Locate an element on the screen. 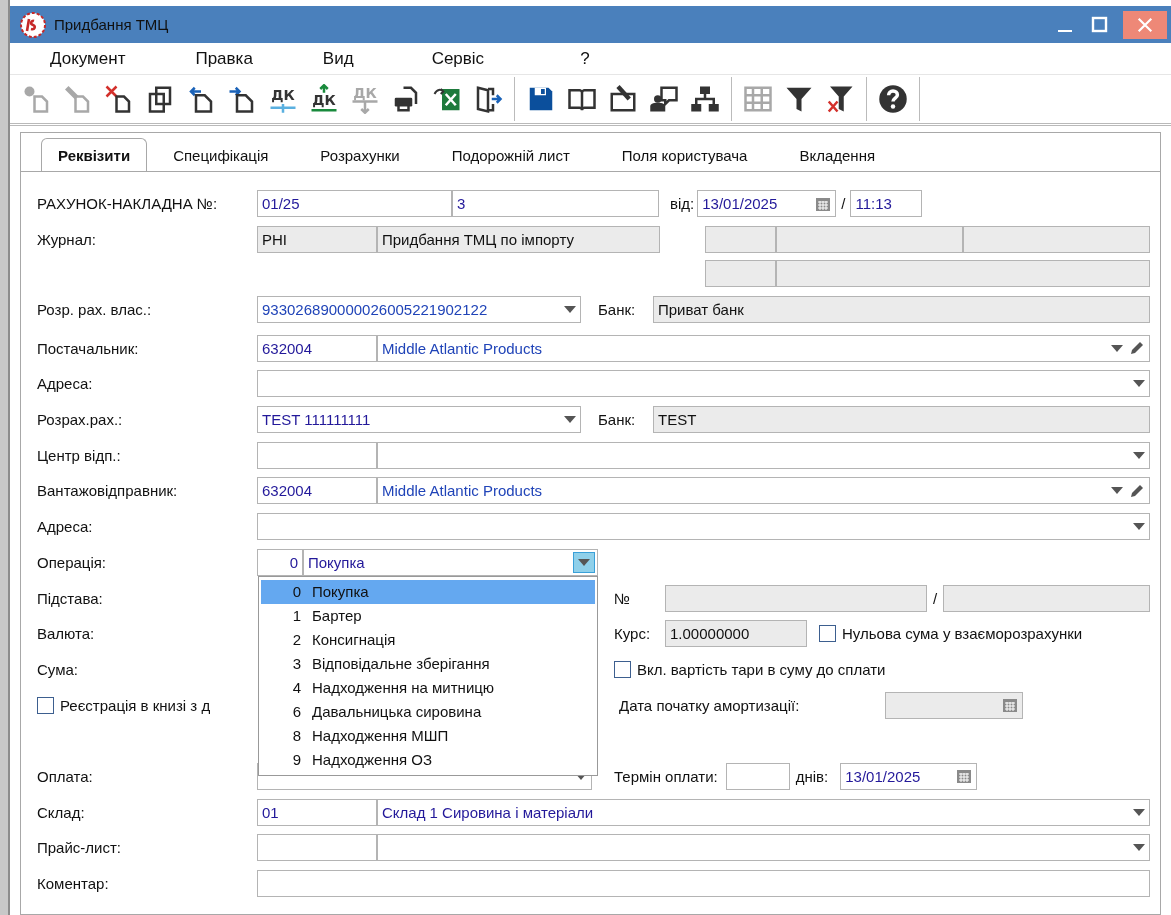  field-label: Сума: is located at coordinates (58, 669).